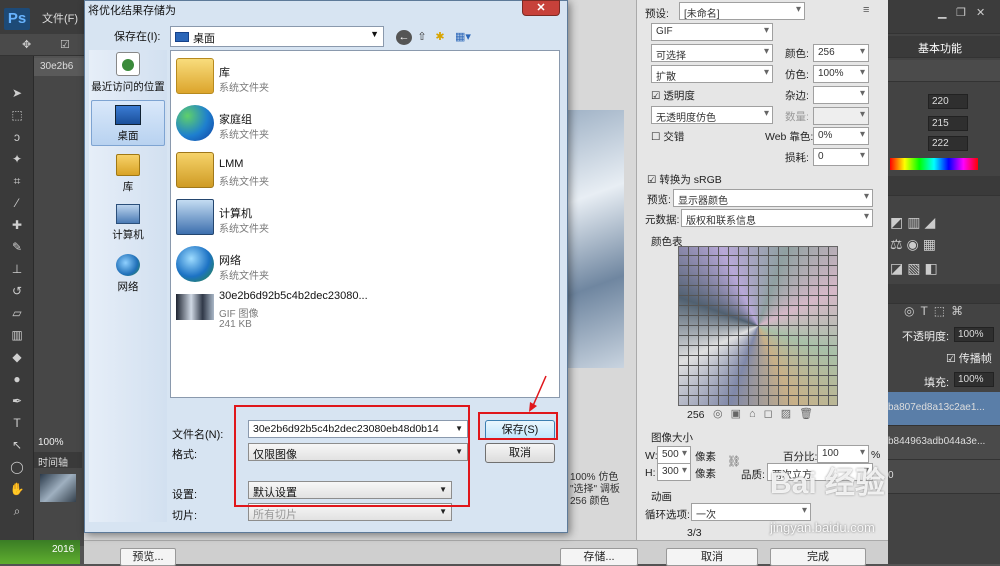  I want to click on preset-select: [未命名], so click(742, 11).